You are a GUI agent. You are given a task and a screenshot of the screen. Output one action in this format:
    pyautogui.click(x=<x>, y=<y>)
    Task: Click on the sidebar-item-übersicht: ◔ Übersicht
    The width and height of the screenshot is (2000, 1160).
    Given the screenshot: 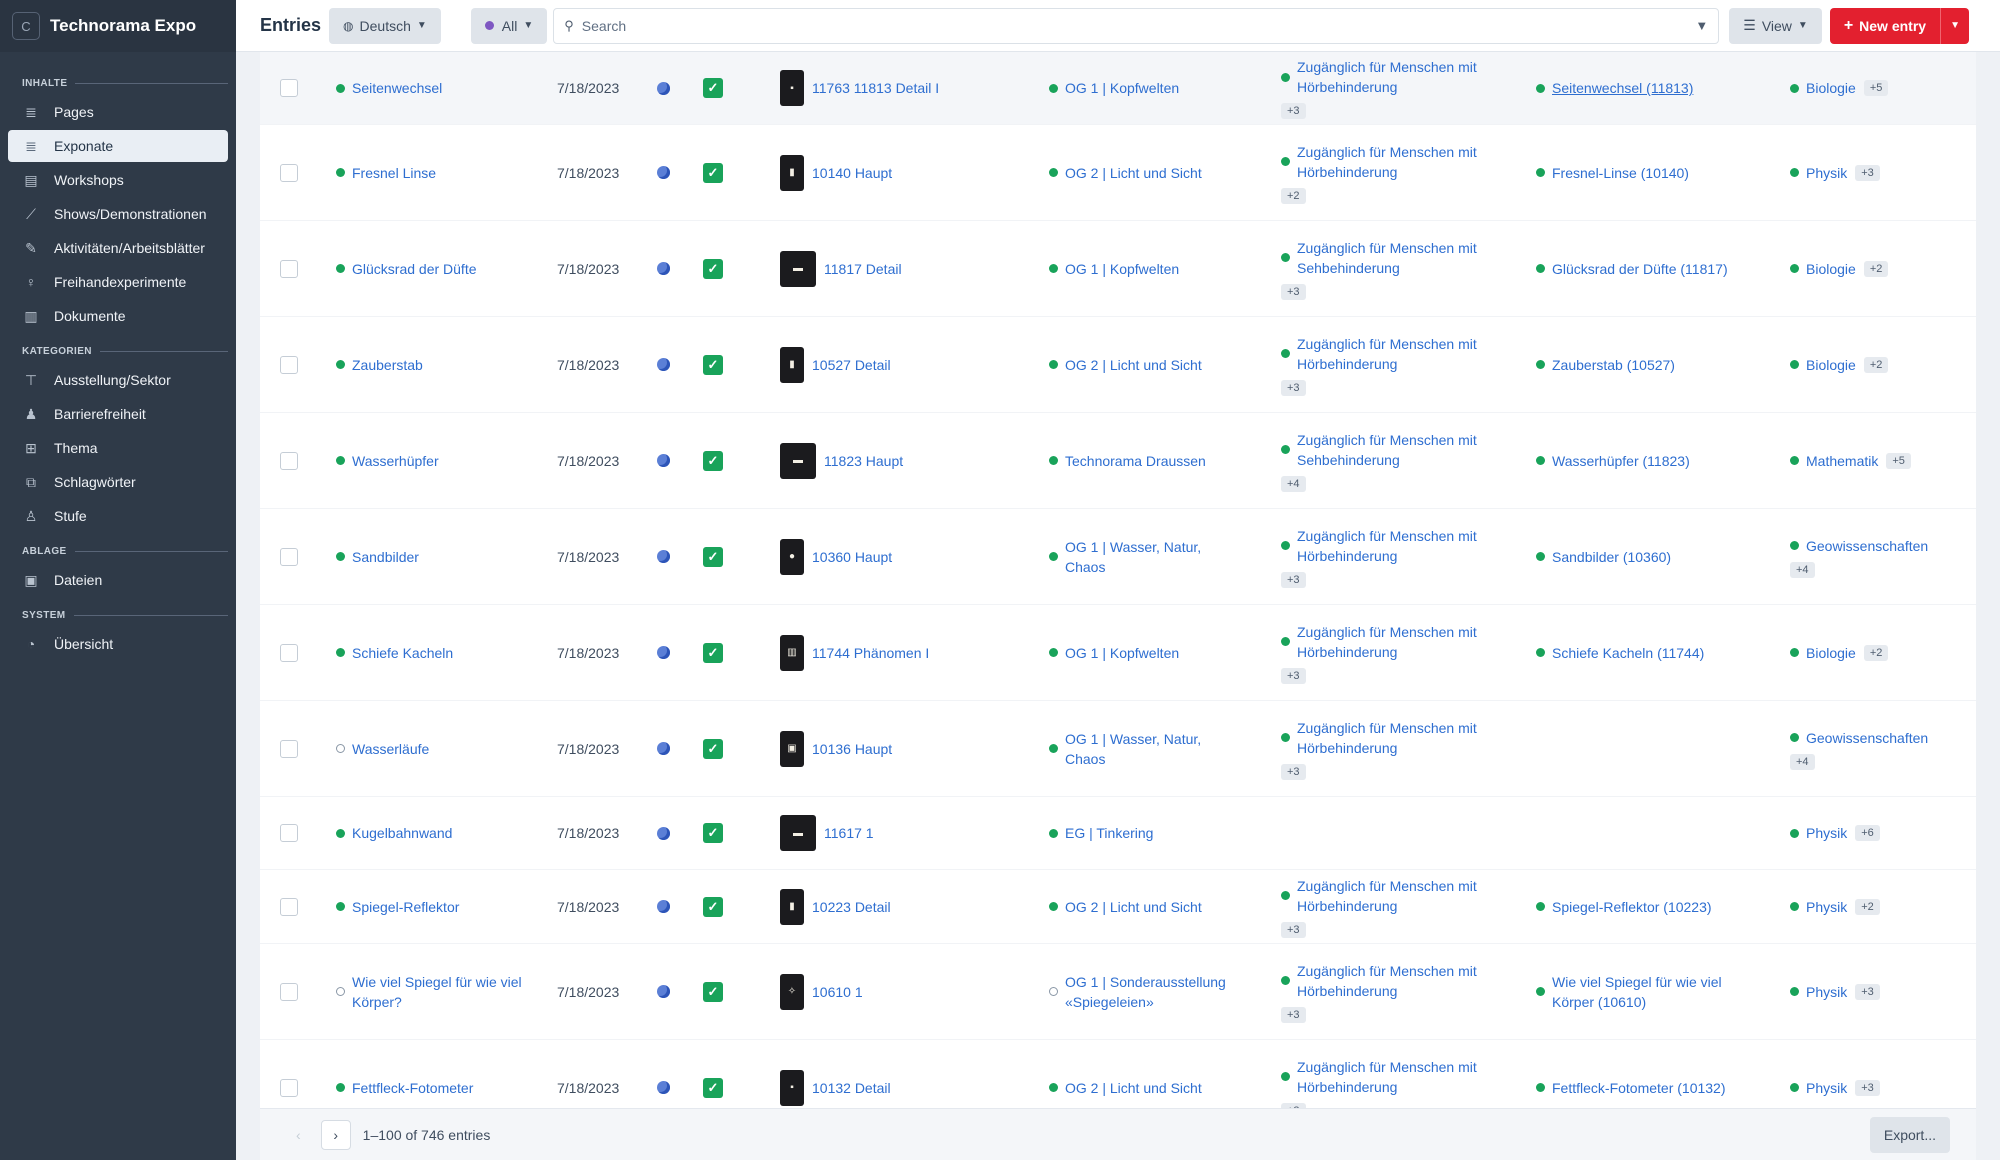 What is the action you would take?
    pyautogui.click(x=118, y=644)
    